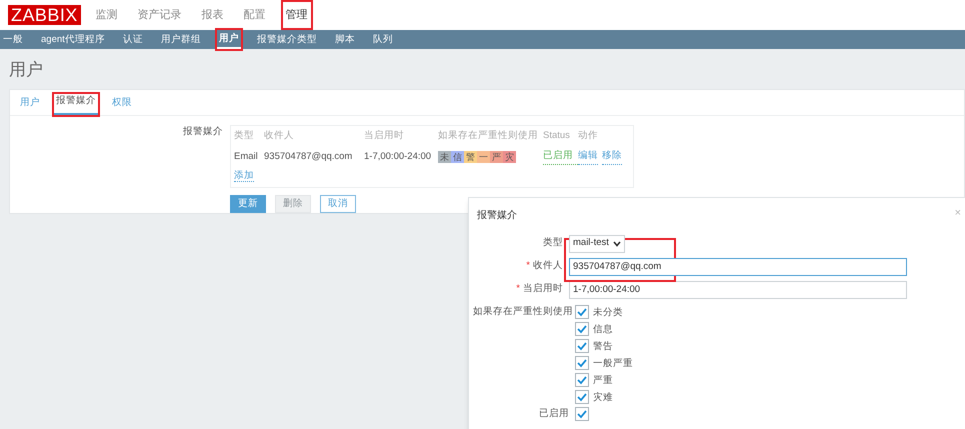  Describe the element at coordinates (444, 156) in the screenshot. I see `severity-tag: 未` at that location.